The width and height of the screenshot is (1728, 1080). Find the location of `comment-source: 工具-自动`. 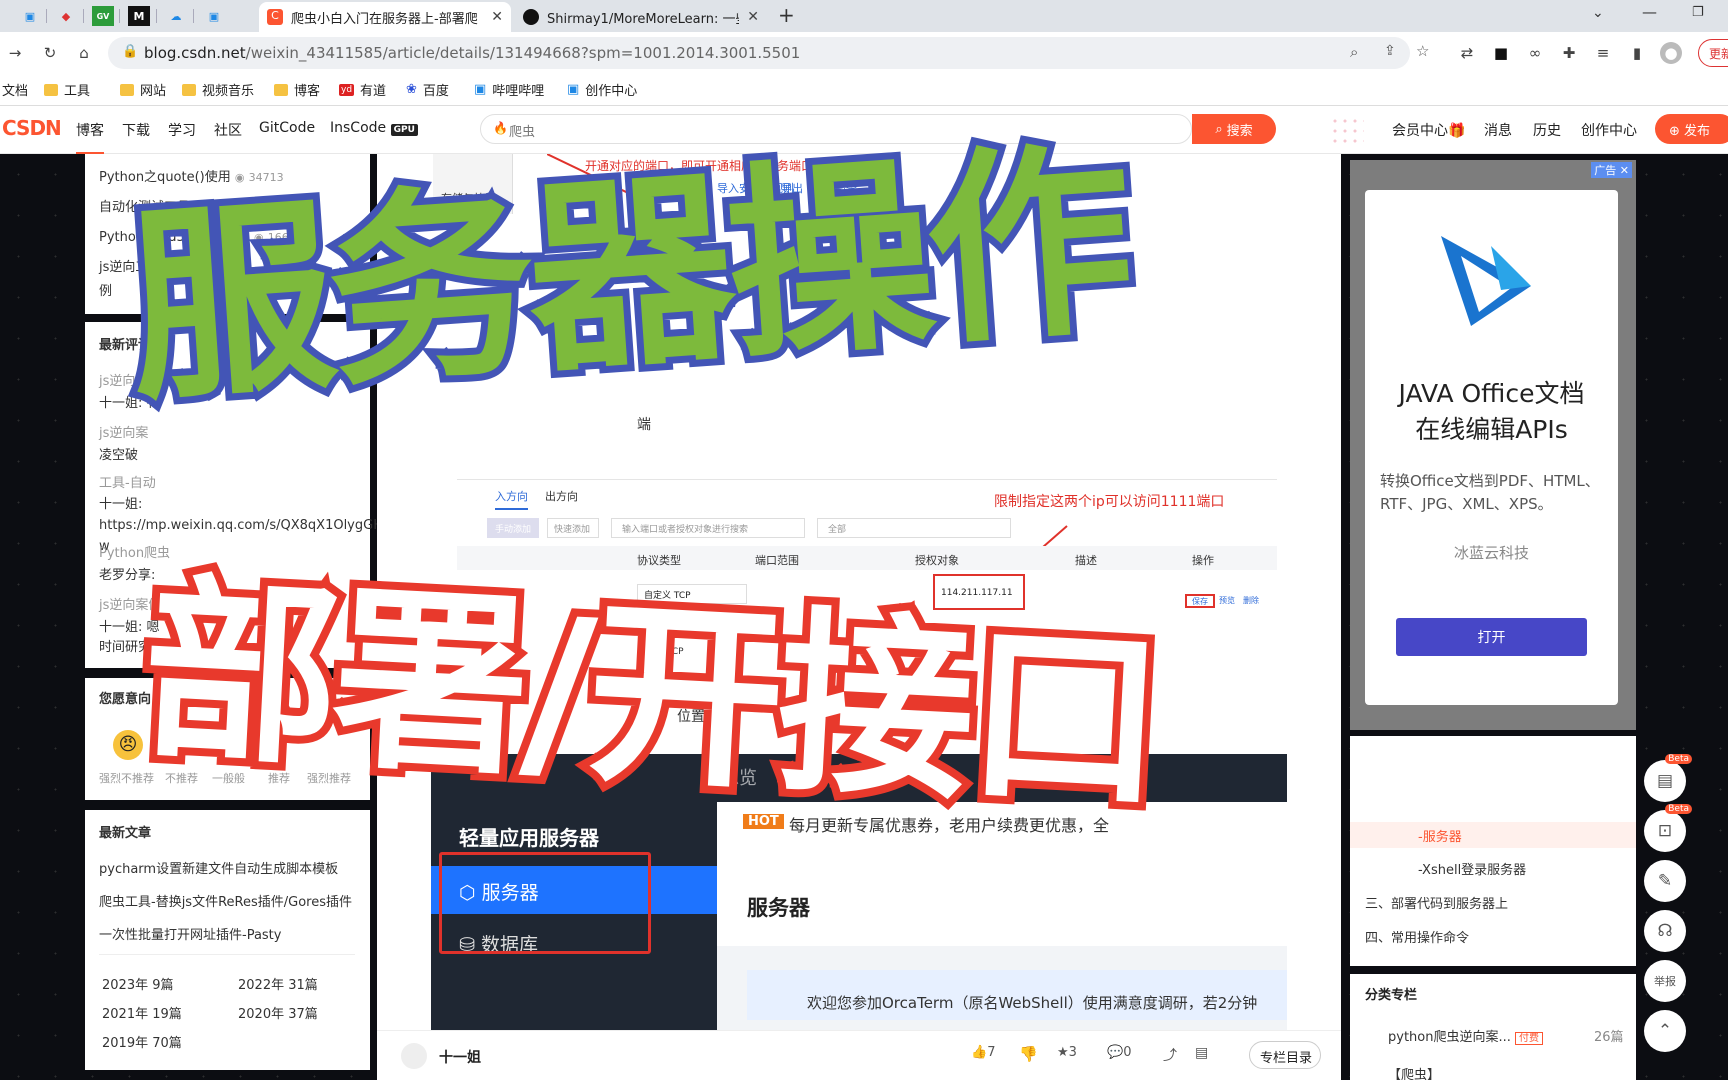

comment-source: 工具-自动 is located at coordinates (127, 481).